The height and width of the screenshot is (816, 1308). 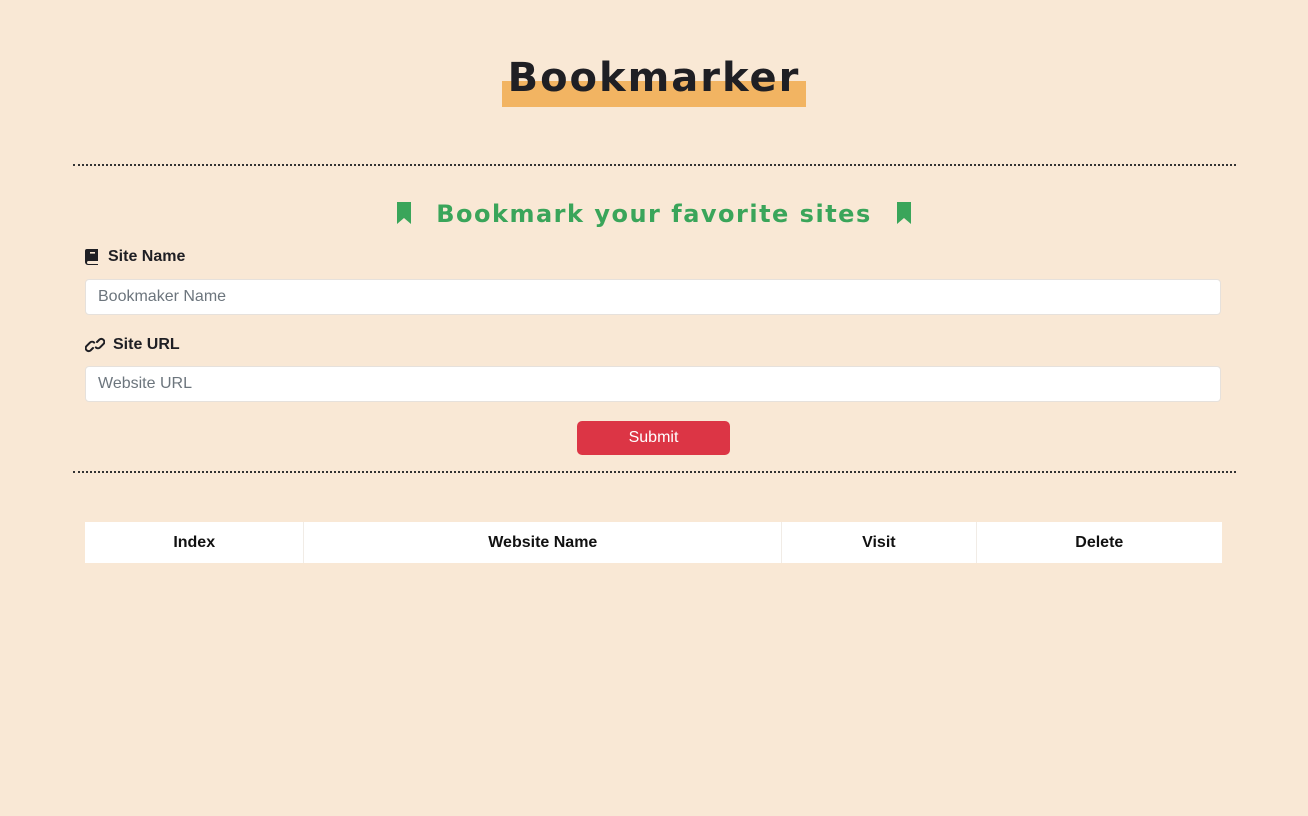 I want to click on column-header-index: Index, so click(x=195, y=542).